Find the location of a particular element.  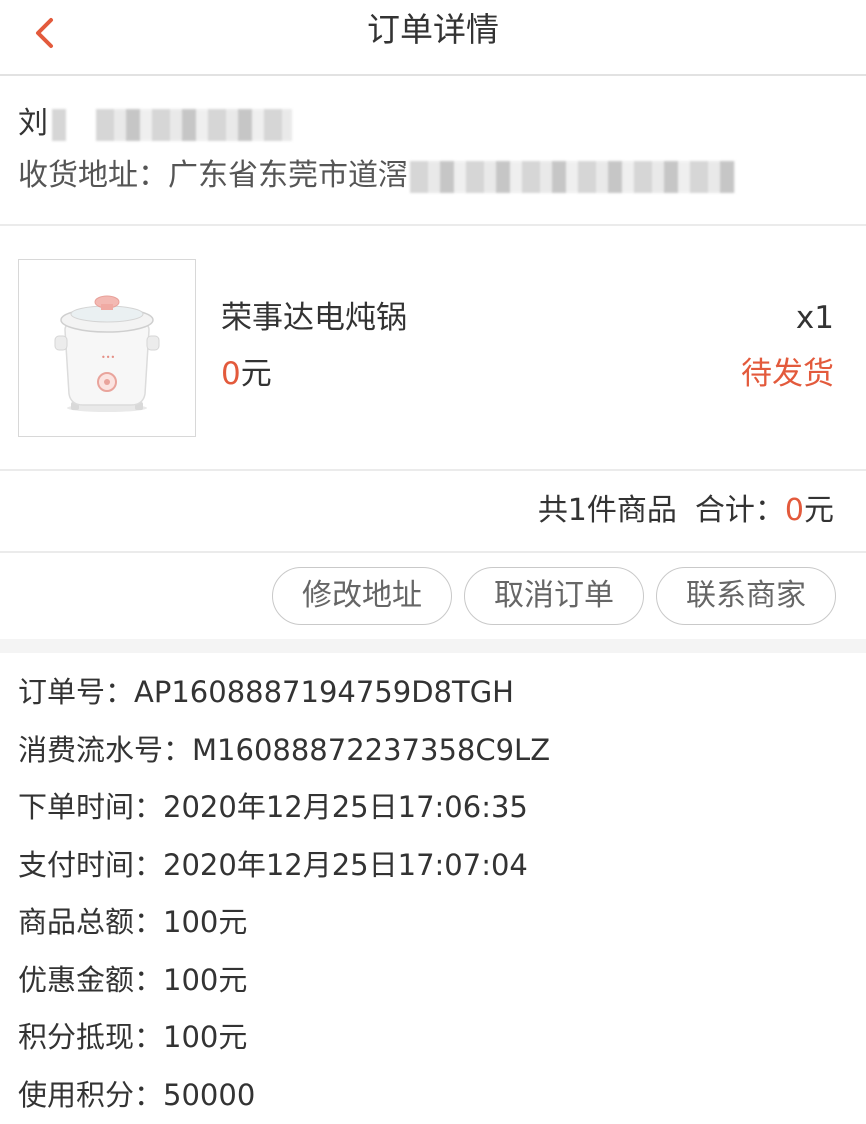

page-title: 订单详情 is located at coordinates (433, 30).